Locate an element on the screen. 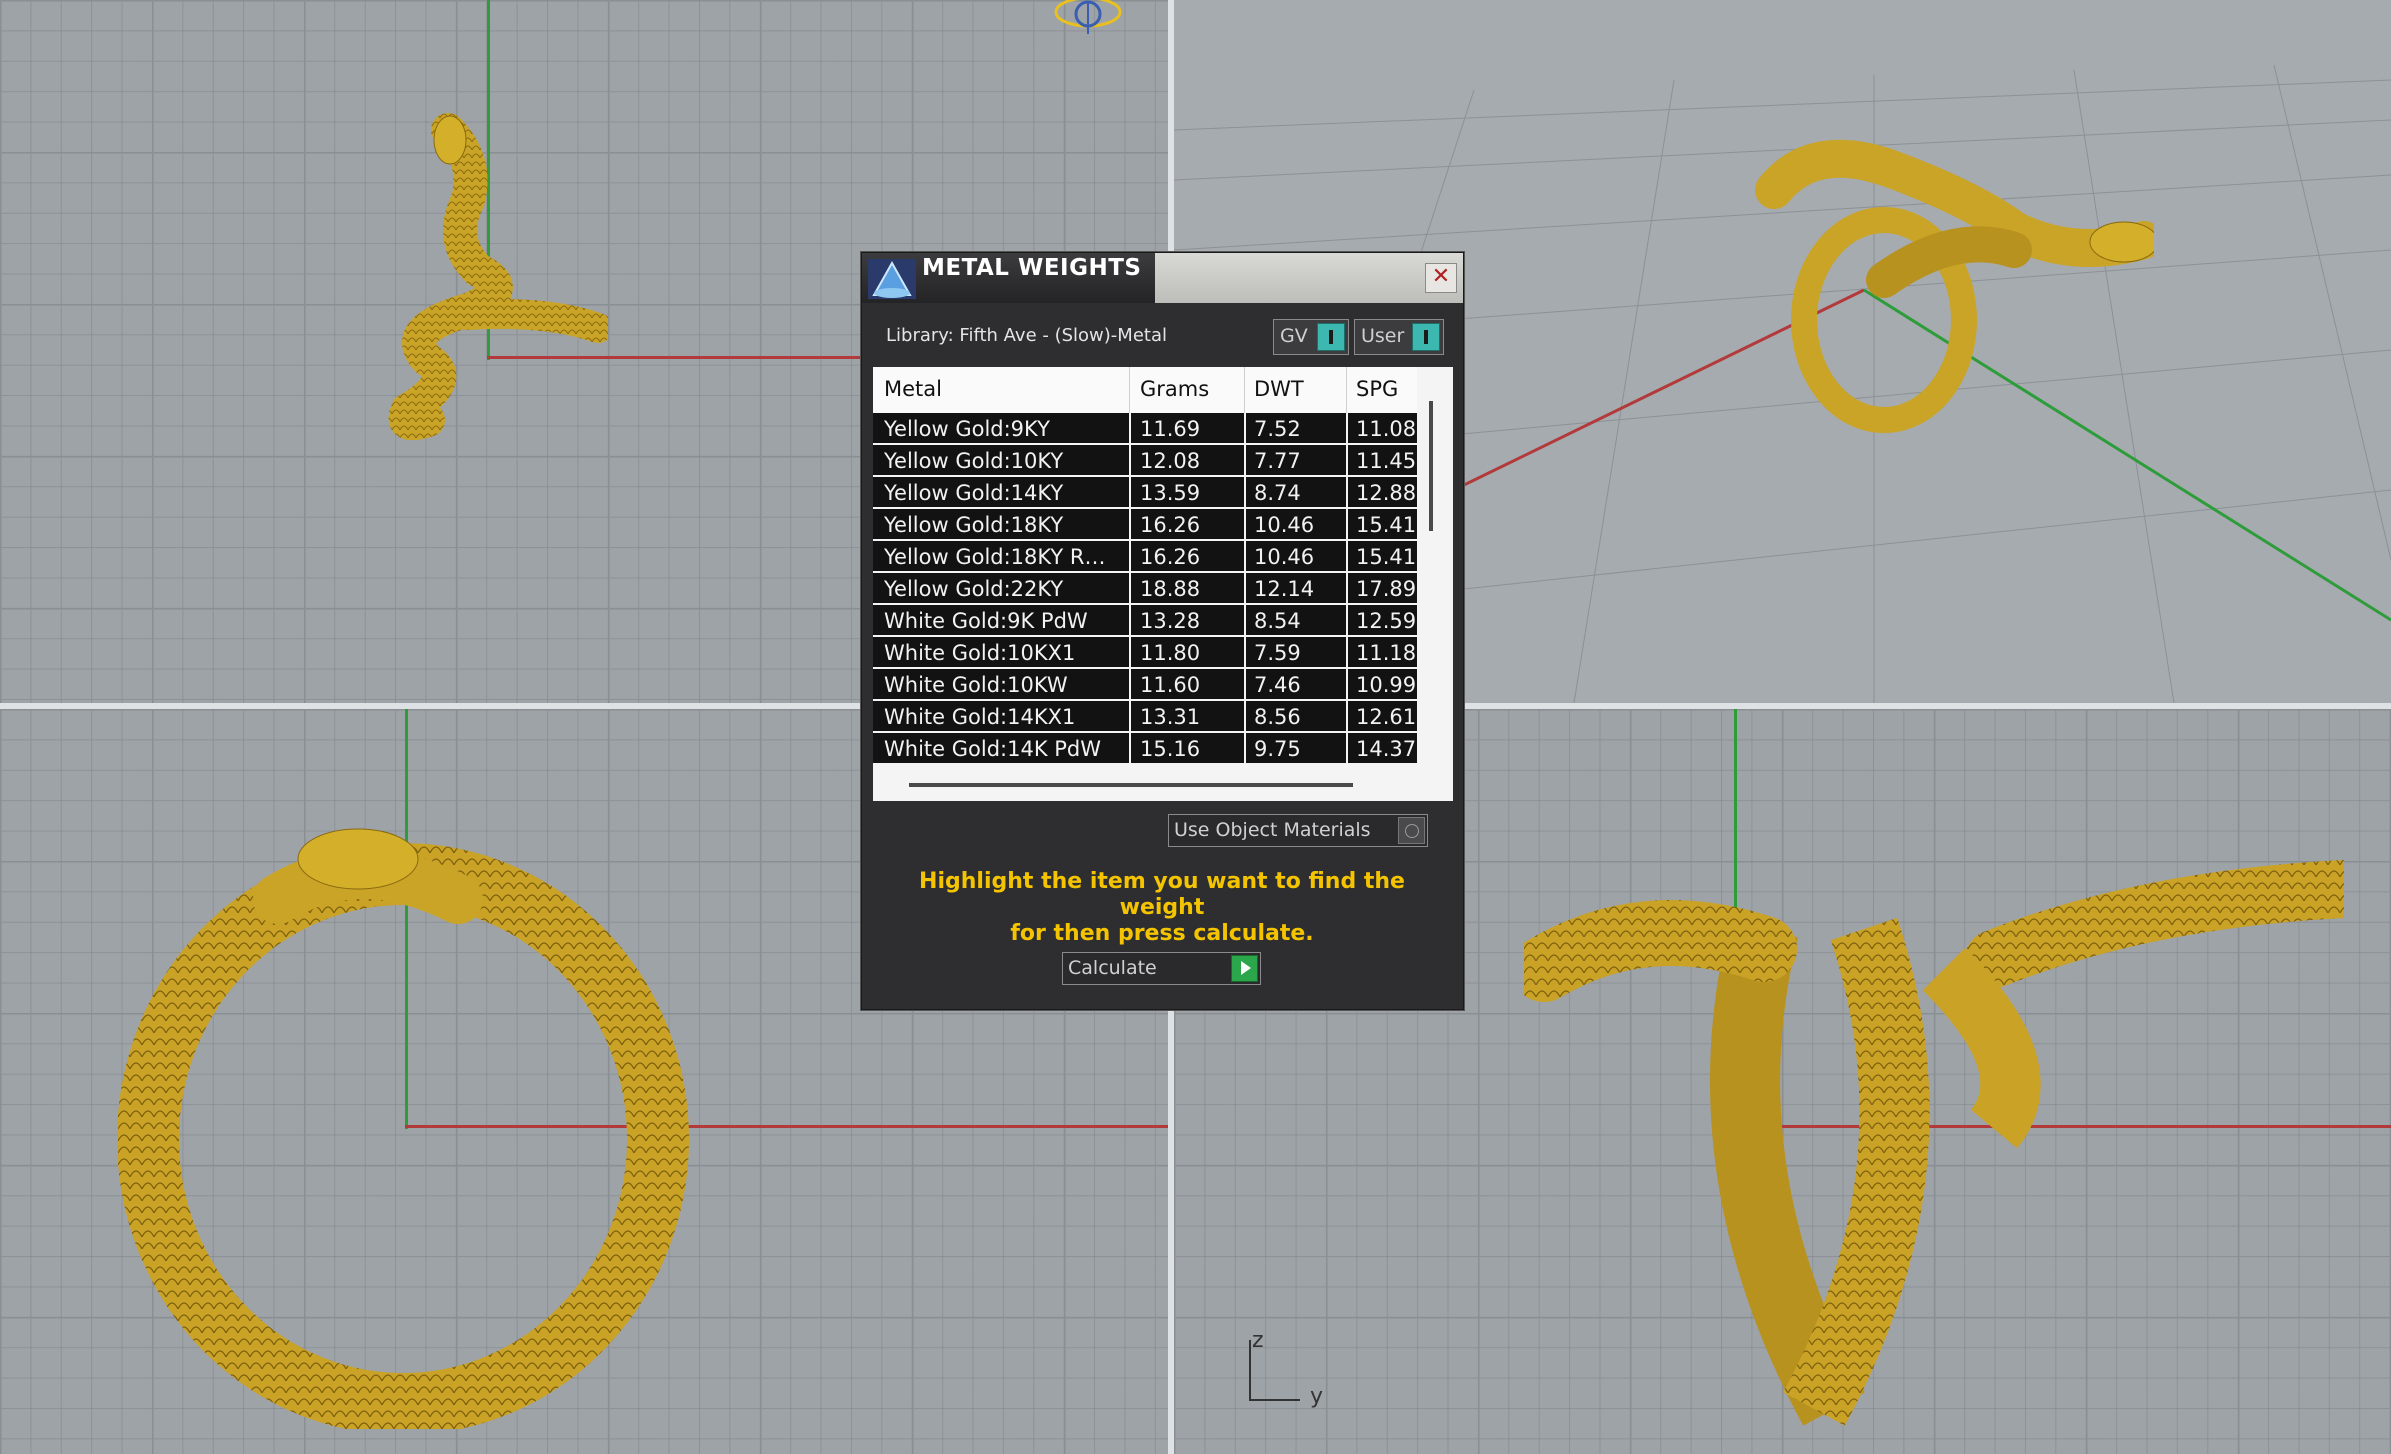 This screenshot has height=1454, width=2391. cell-spg: 12.59 is located at coordinates (1386, 621).